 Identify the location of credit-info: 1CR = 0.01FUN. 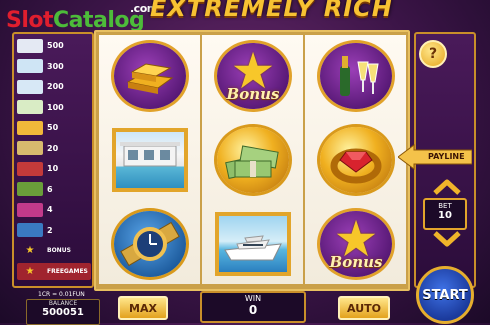
(61, 294).